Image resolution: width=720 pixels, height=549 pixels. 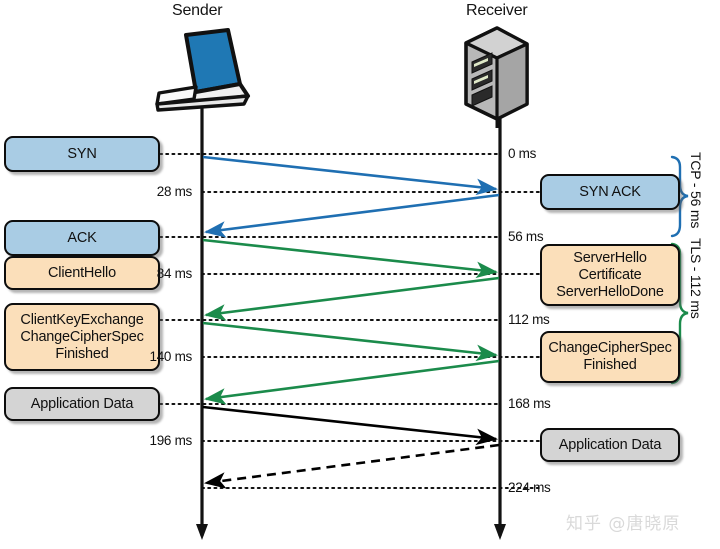 What do you see at coordinates (350, 341) in the screenshot?
I see `arrow-clientkeyexchange` at bounding box center [350, 341].